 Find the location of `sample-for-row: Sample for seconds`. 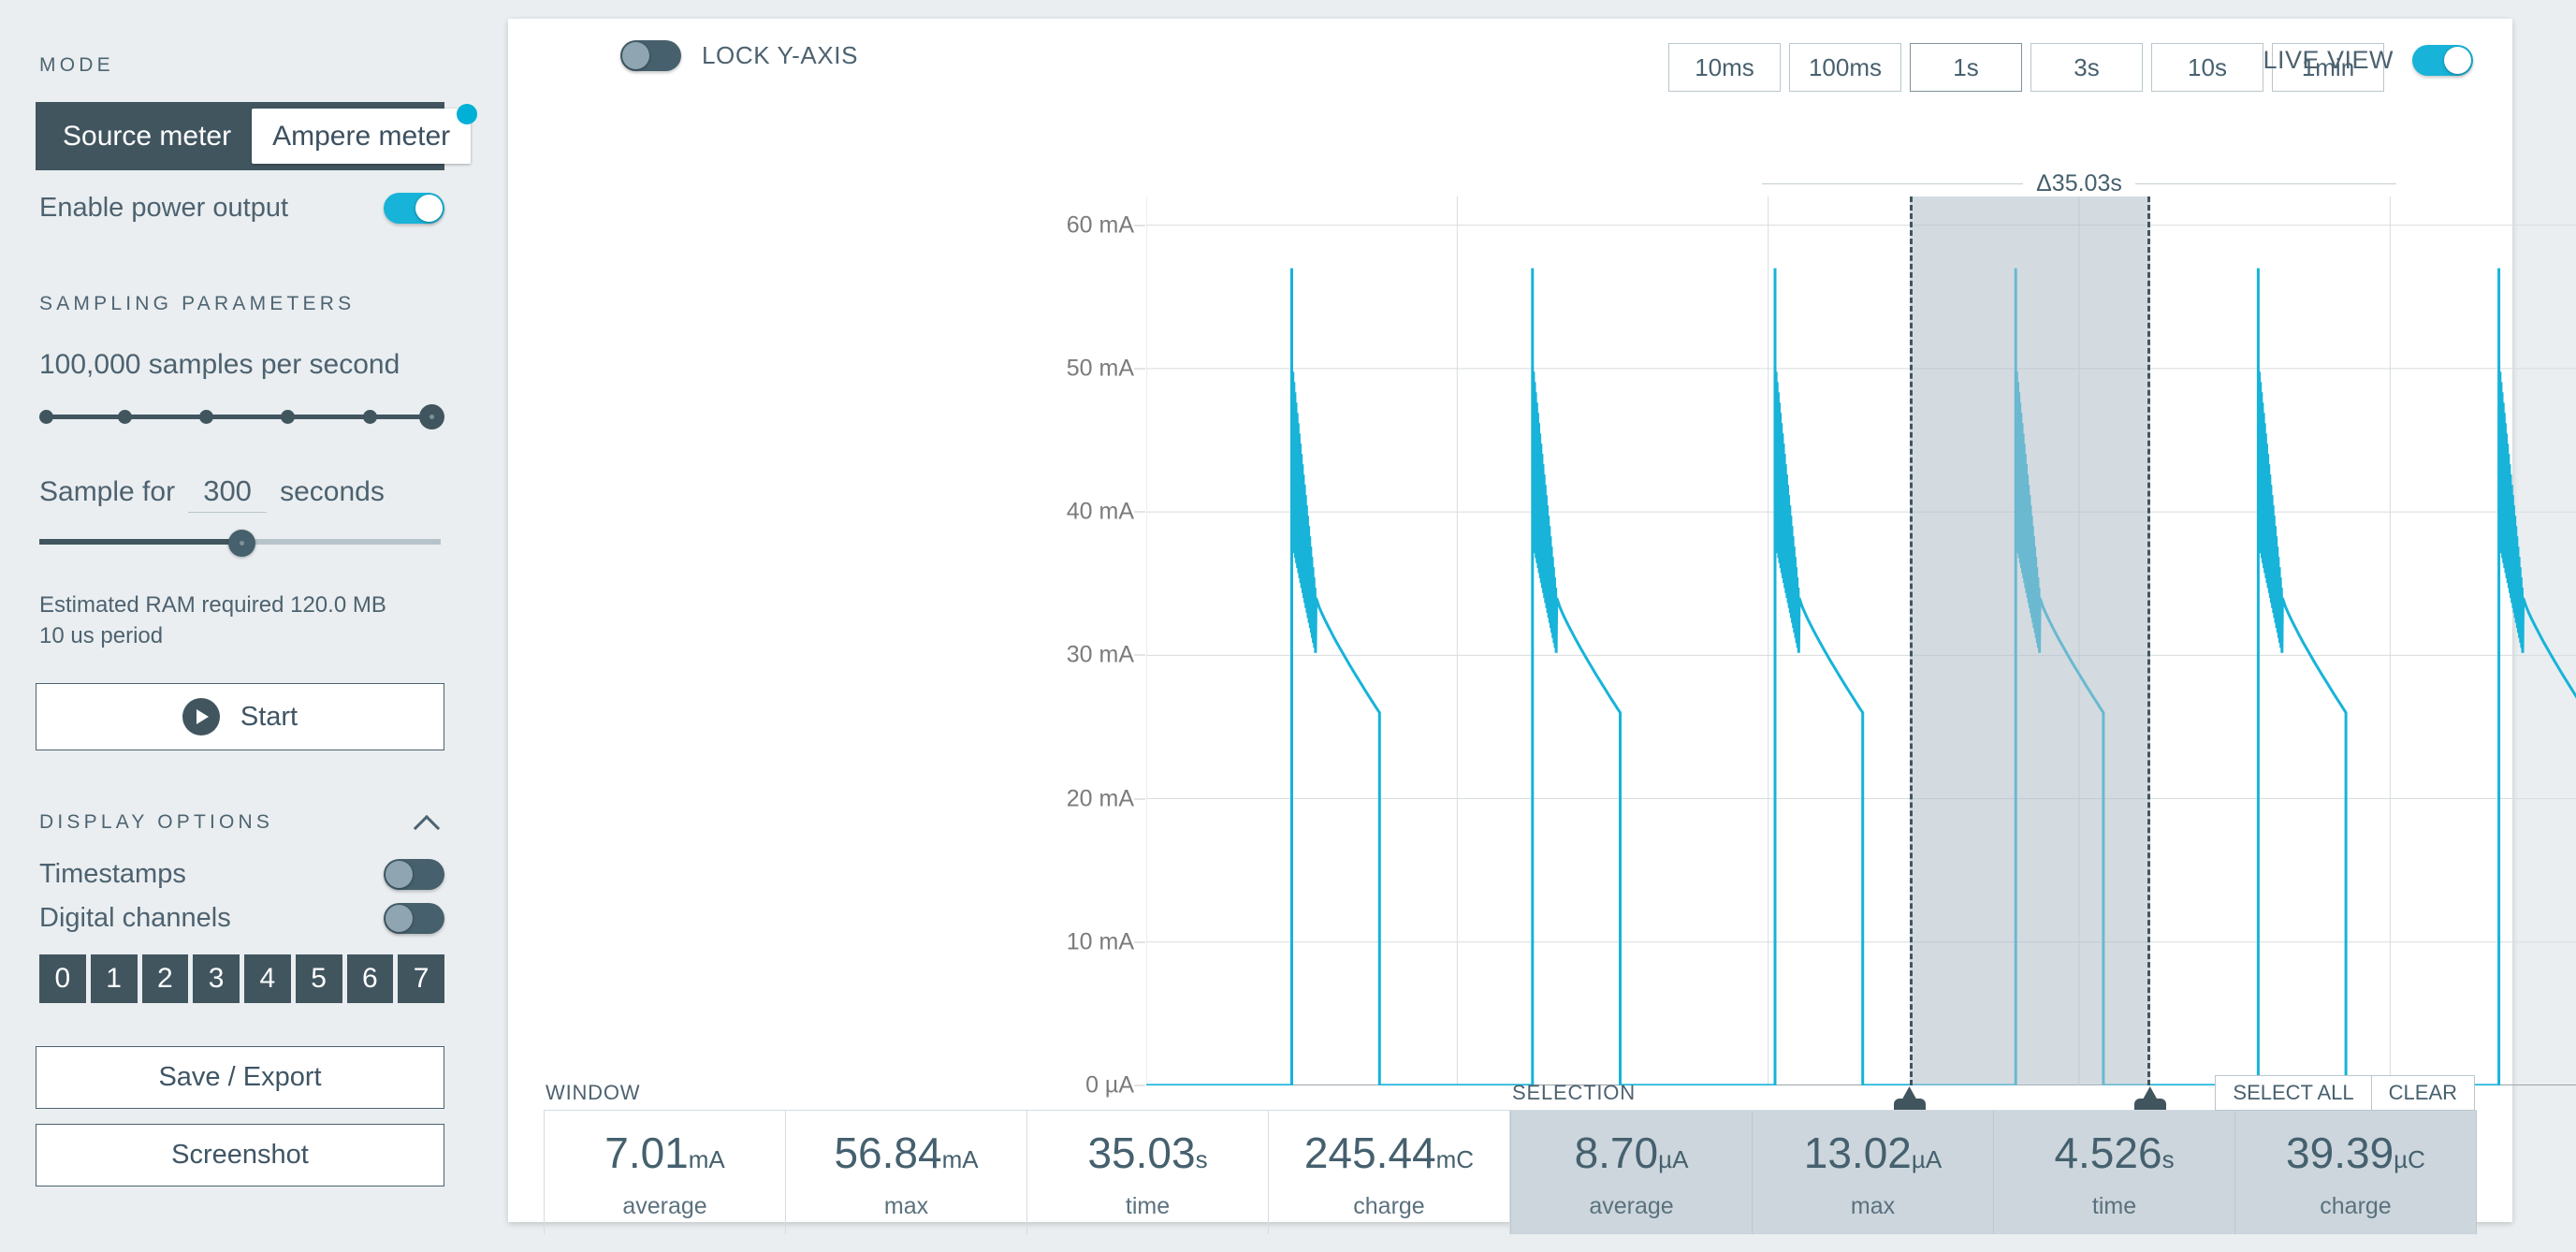

sample-for-row: Sample for seconds is located at coordinates (240, 494).